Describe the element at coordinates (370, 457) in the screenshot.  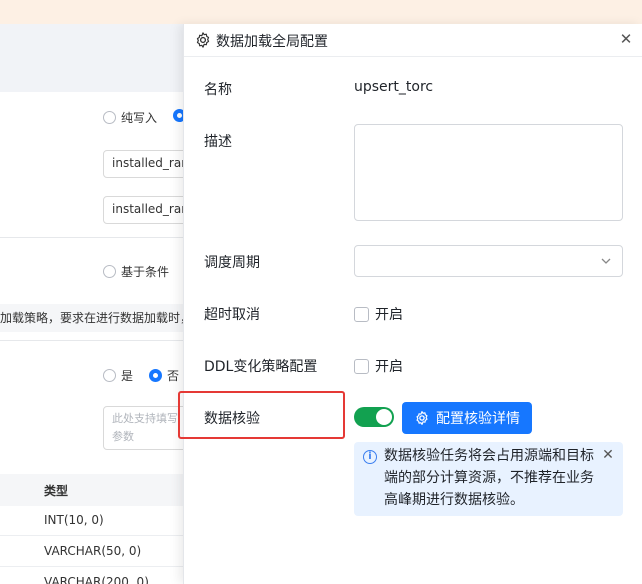
I see `info-icon: i` at that location.